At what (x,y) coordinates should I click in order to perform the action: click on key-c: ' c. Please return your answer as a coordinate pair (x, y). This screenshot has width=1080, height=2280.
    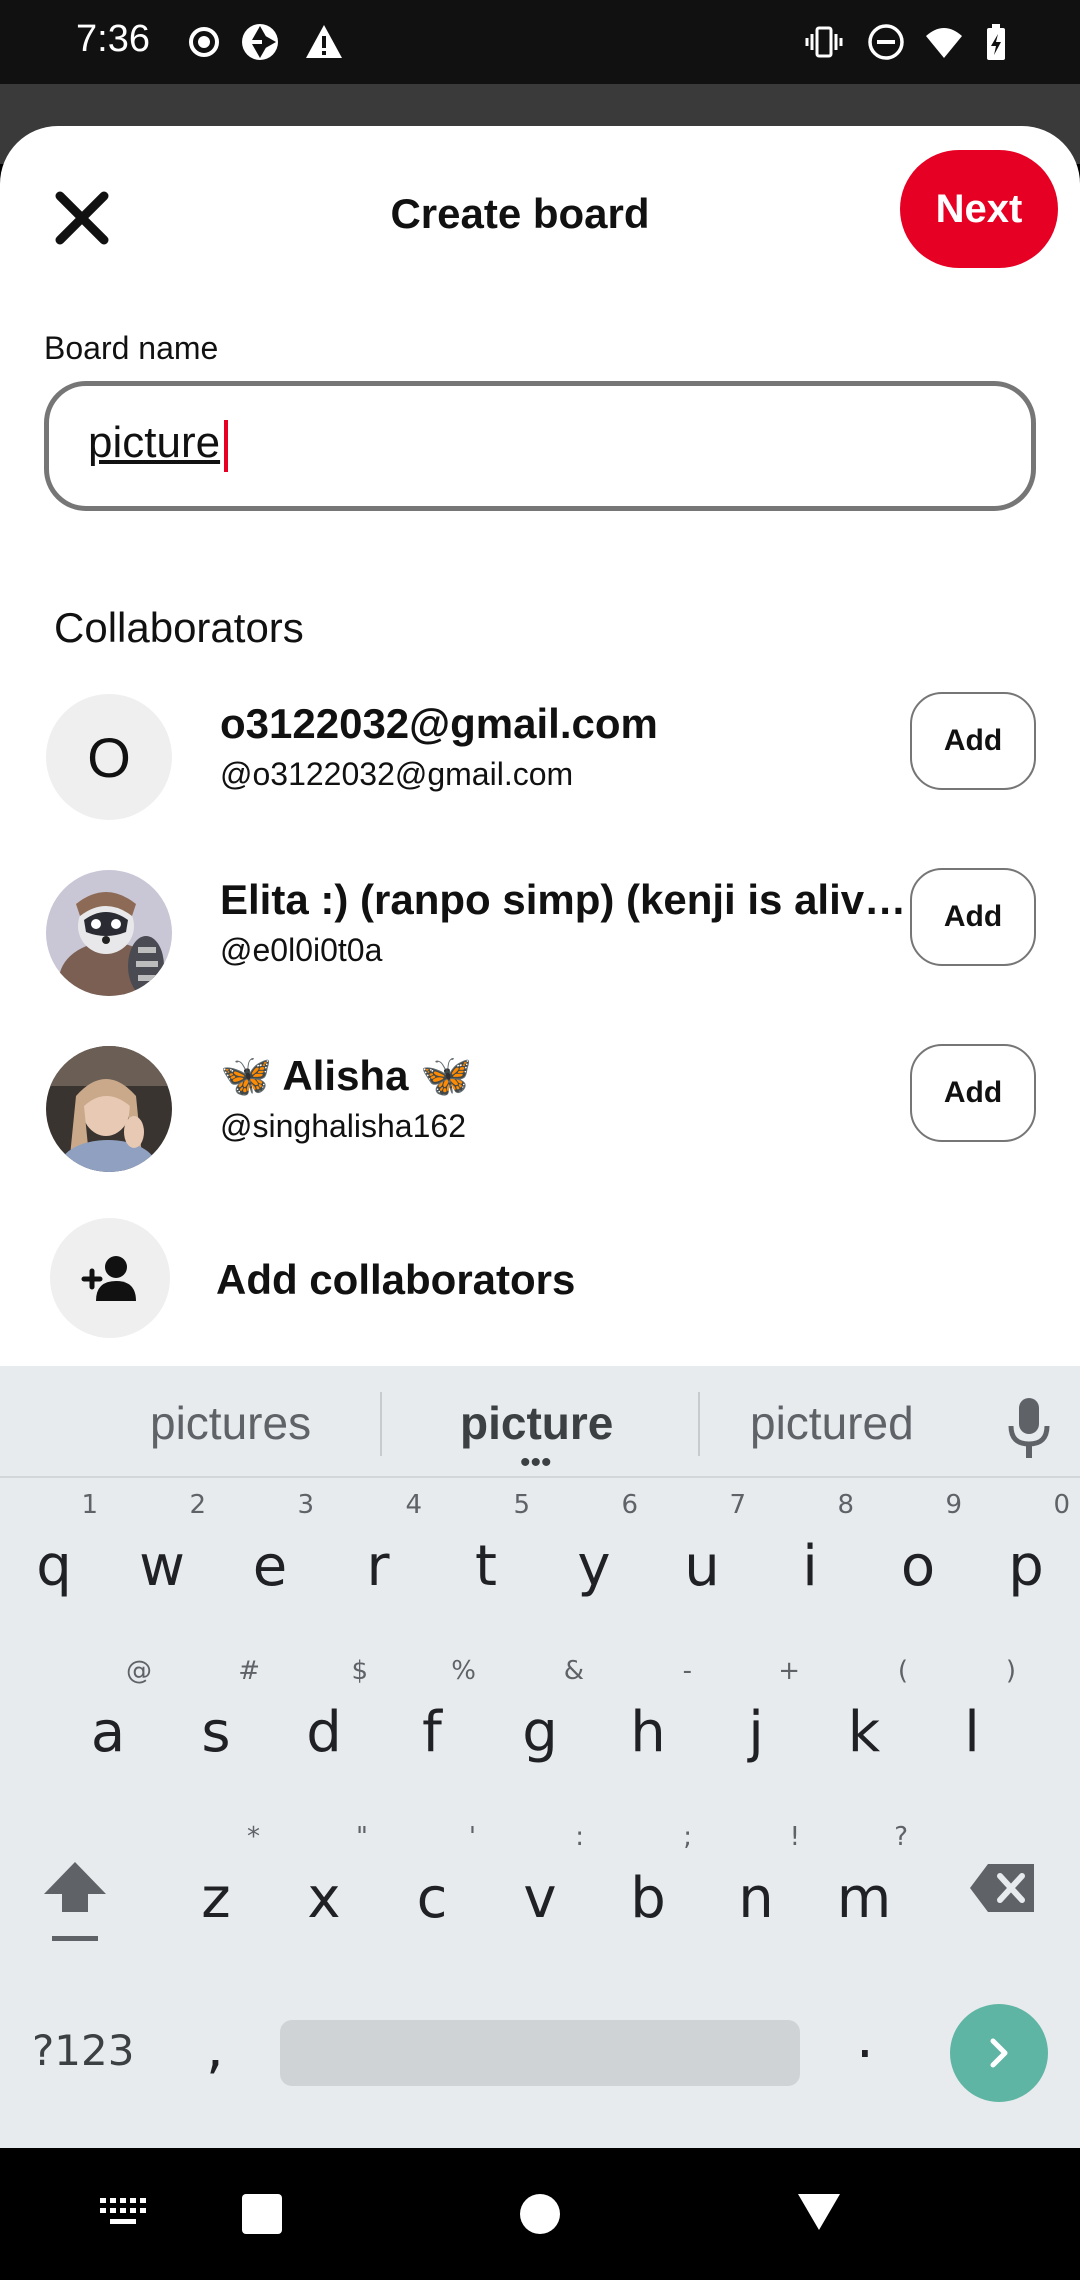
    Looking at the image, I should click on (432, 1887).